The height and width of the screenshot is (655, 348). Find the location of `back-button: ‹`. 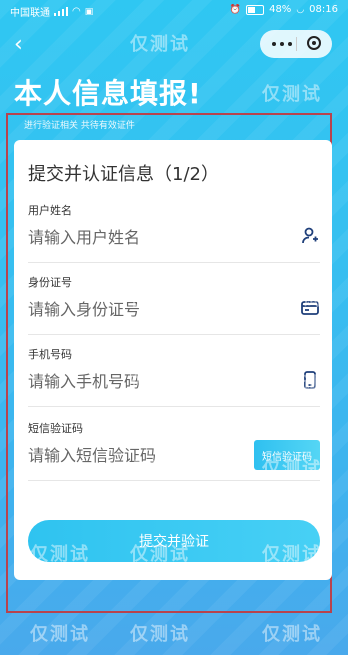

back-button: ‹ is located at coordinates (18, 45).